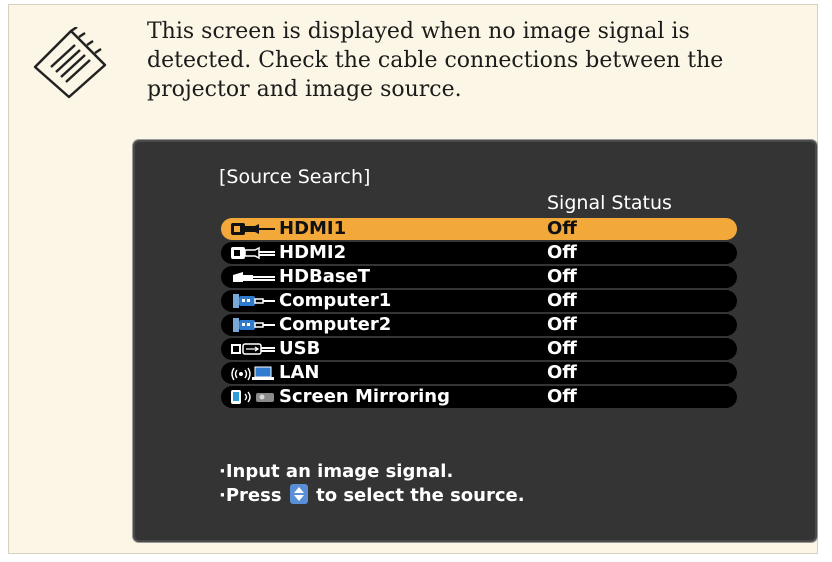 The image size is (832, 562). Describe the element at coordinates (300, 348) in the screenshot. I see `source-label: USB` at that location.